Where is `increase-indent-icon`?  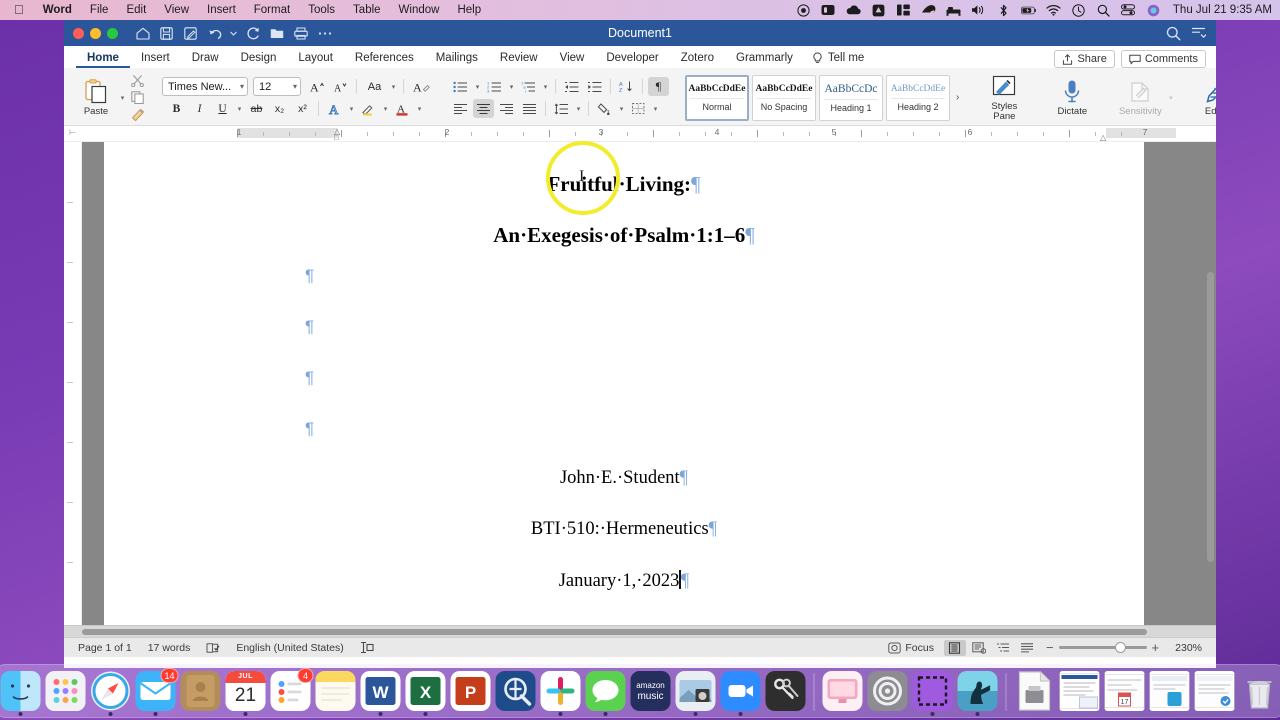
increase-indent-icon is located at coordinates (594, 86).